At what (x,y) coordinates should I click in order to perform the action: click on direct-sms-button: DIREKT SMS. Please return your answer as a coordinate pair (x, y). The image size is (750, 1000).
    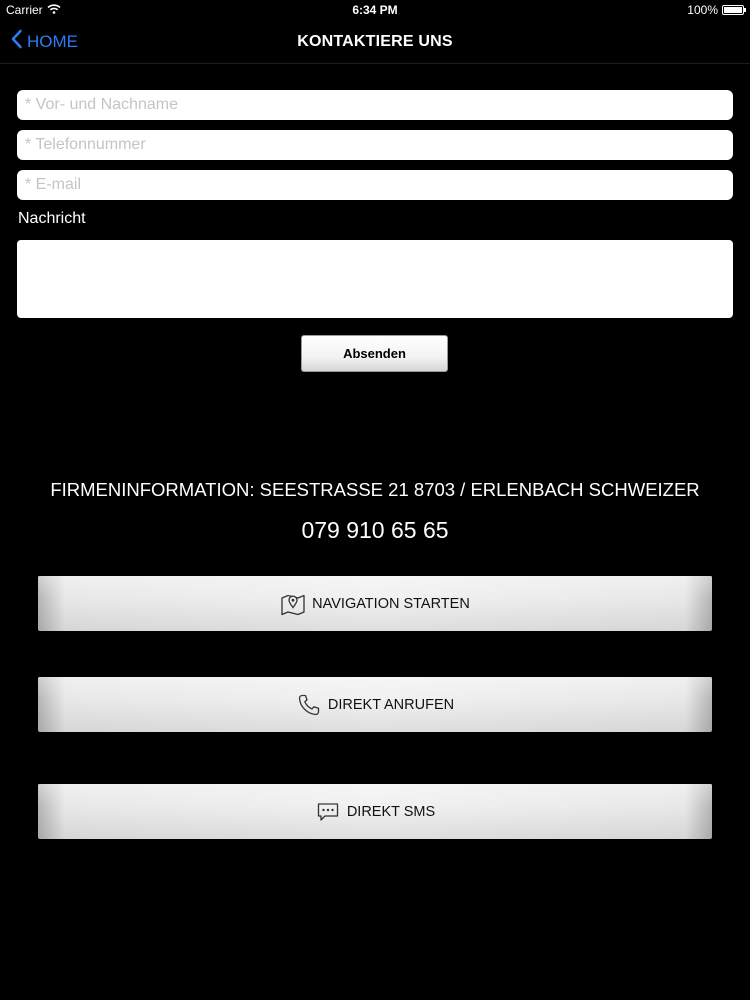
    Looking at the image, I should click on (375, 811).